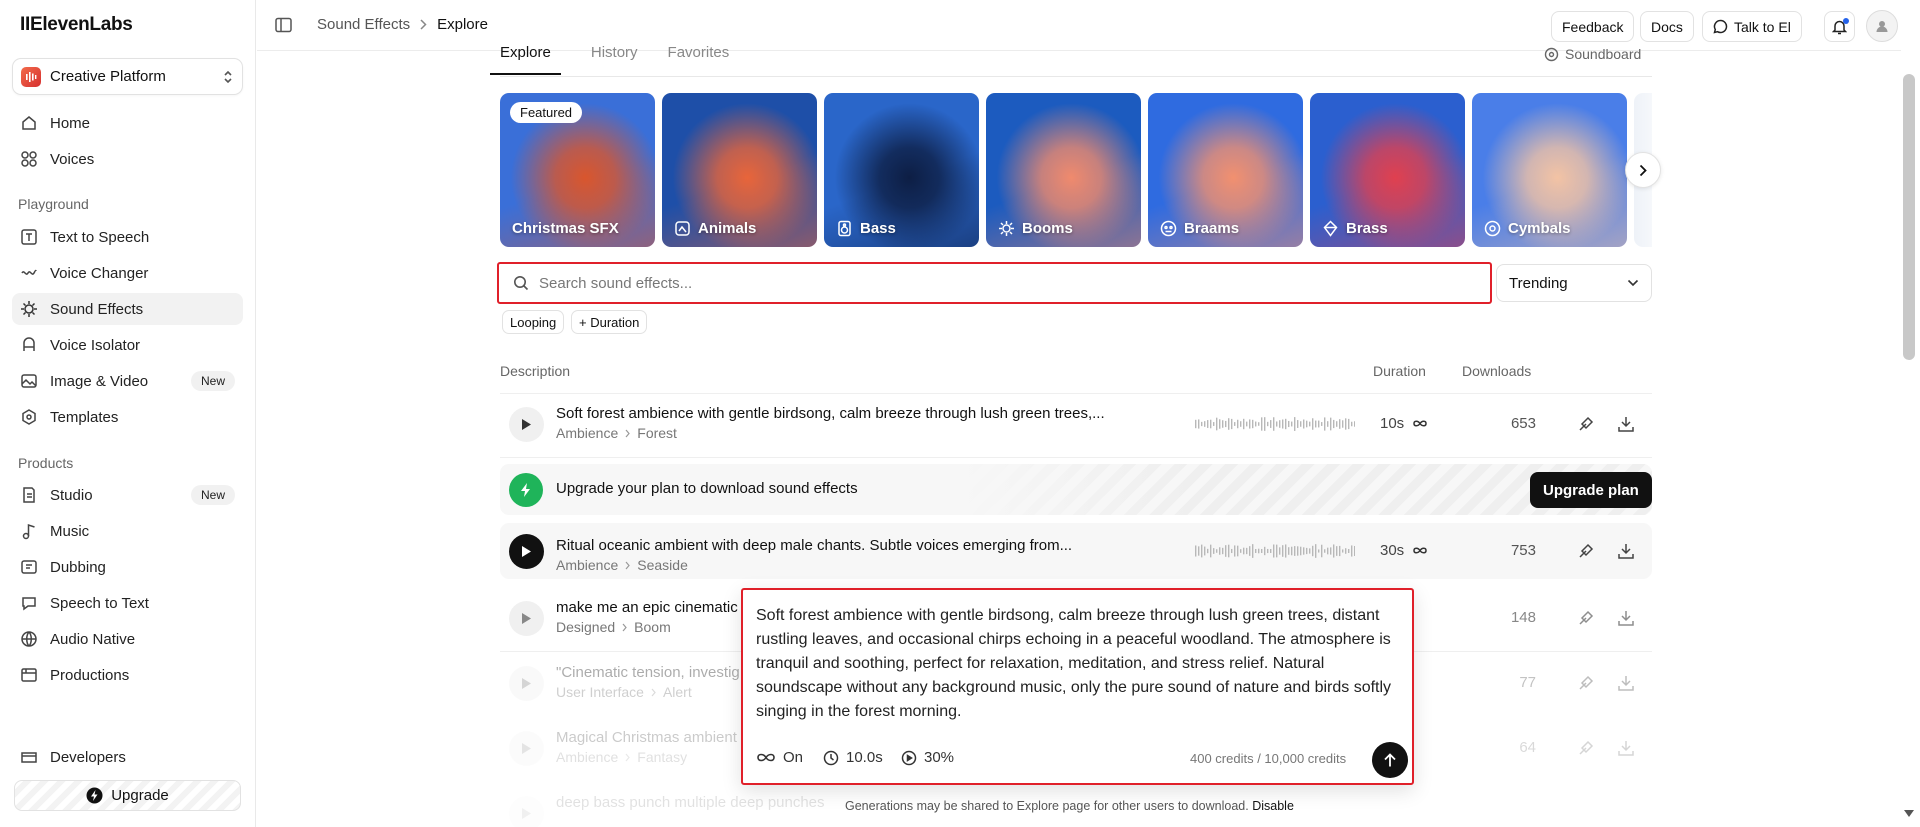 This screenshot has height=827, width=1920. What do you see at coordinates (609, 322) in the screenshot?
I see `duration-filter: + Duration` at bounding box center [609, 322].